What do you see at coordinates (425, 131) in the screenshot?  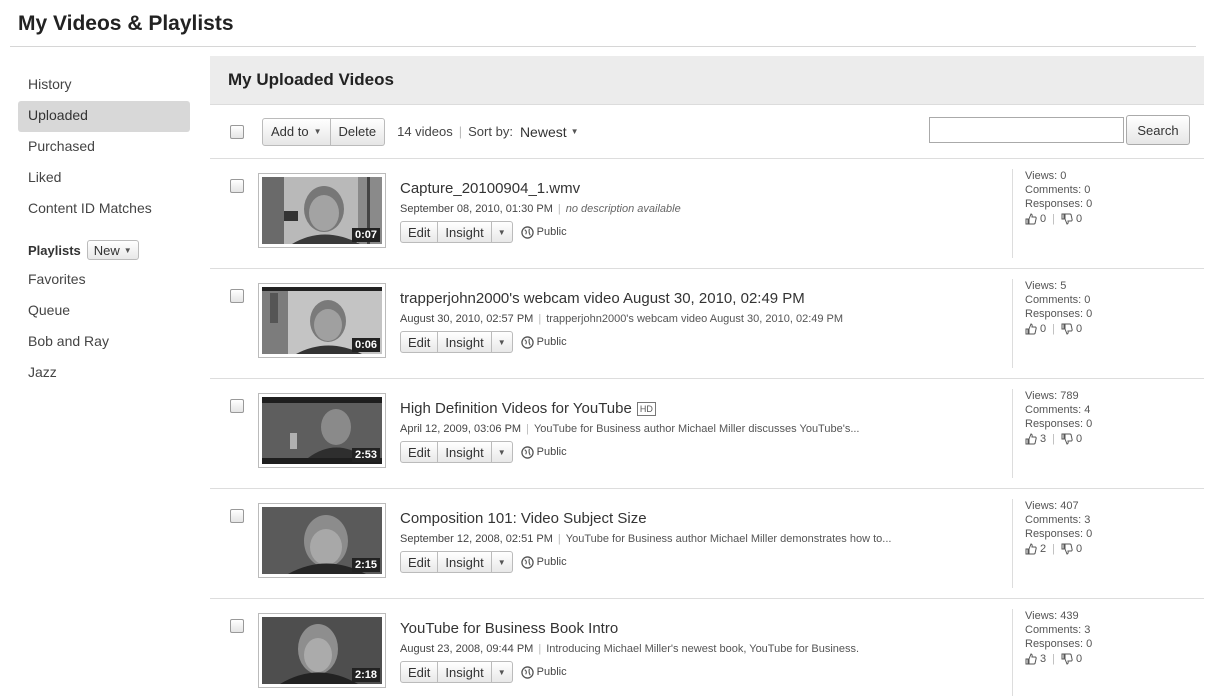 I see `video-count: 14 videos` at bounding box center [425, 131].